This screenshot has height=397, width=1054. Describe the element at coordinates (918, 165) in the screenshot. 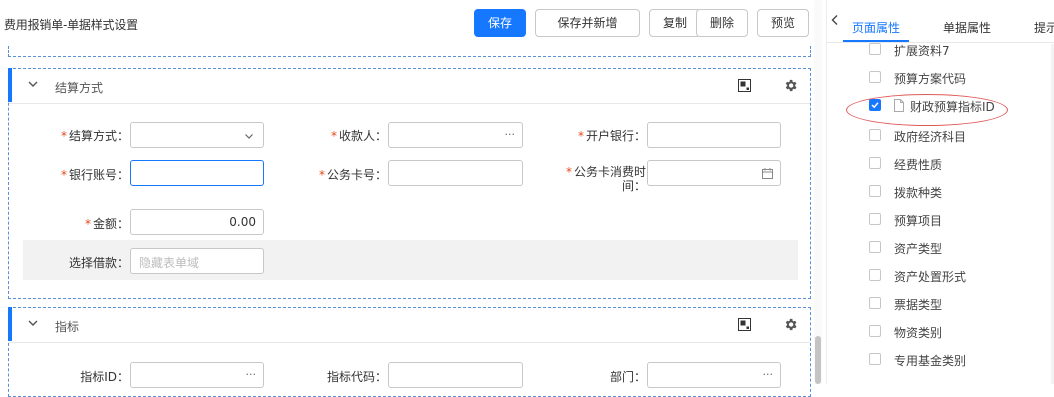

I see `field-label: 经费性质` at that location.